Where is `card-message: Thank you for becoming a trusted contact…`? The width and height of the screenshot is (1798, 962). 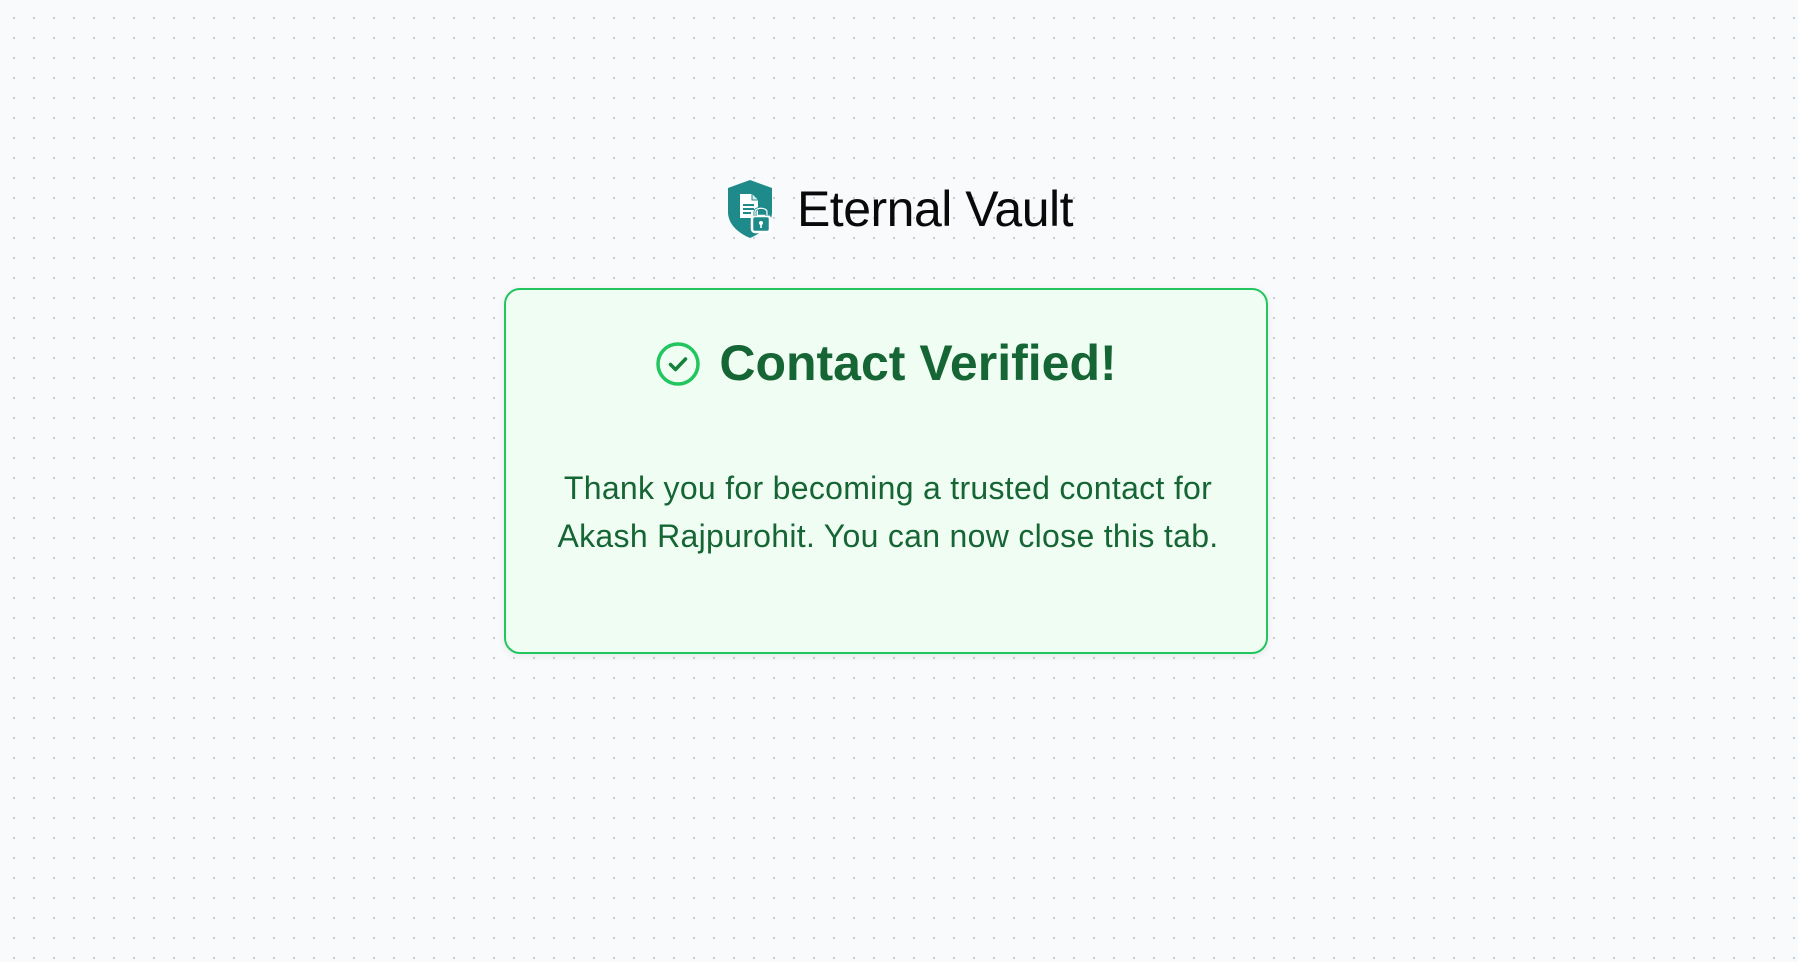 card-message: Thank you for becoming a trusted contact… is located at coordinates (888, 512).